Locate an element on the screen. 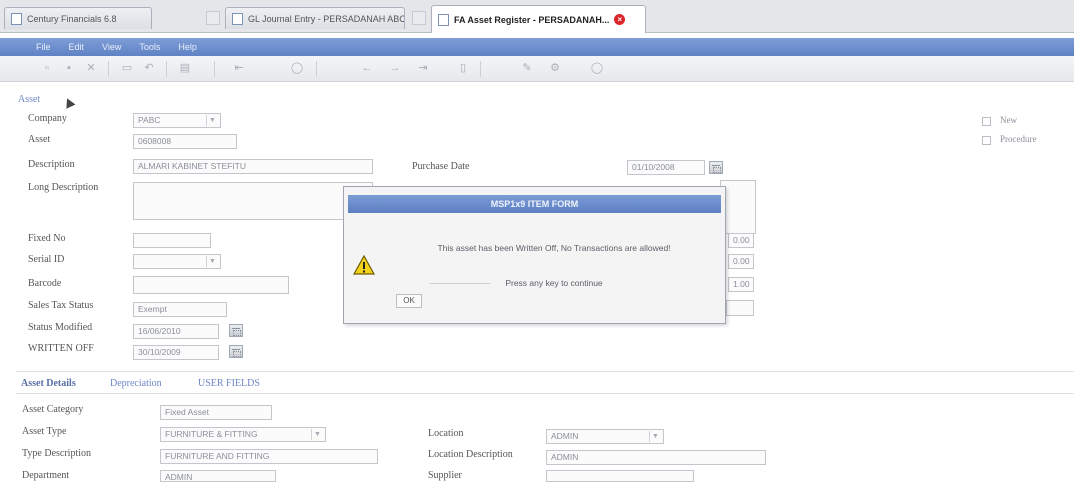 The height and width of the screenshot is (482, 1074). location-label: Location is located at coordinates (446, 433).